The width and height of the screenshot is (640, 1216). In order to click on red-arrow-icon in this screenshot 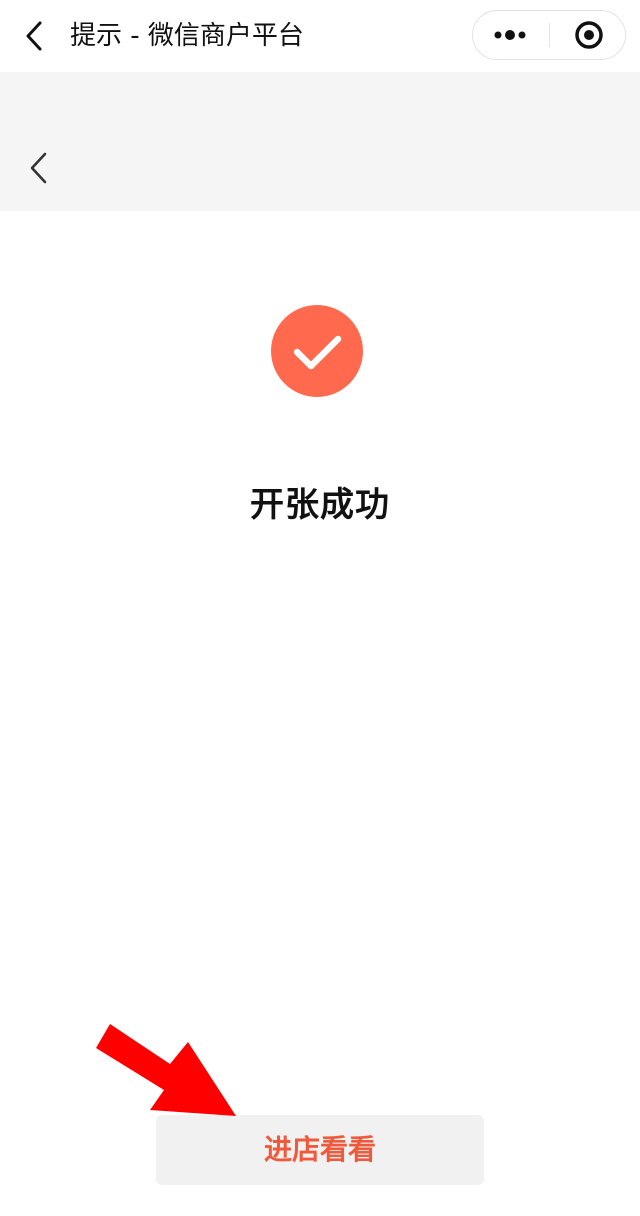, I will do `click(166, 1070)`.